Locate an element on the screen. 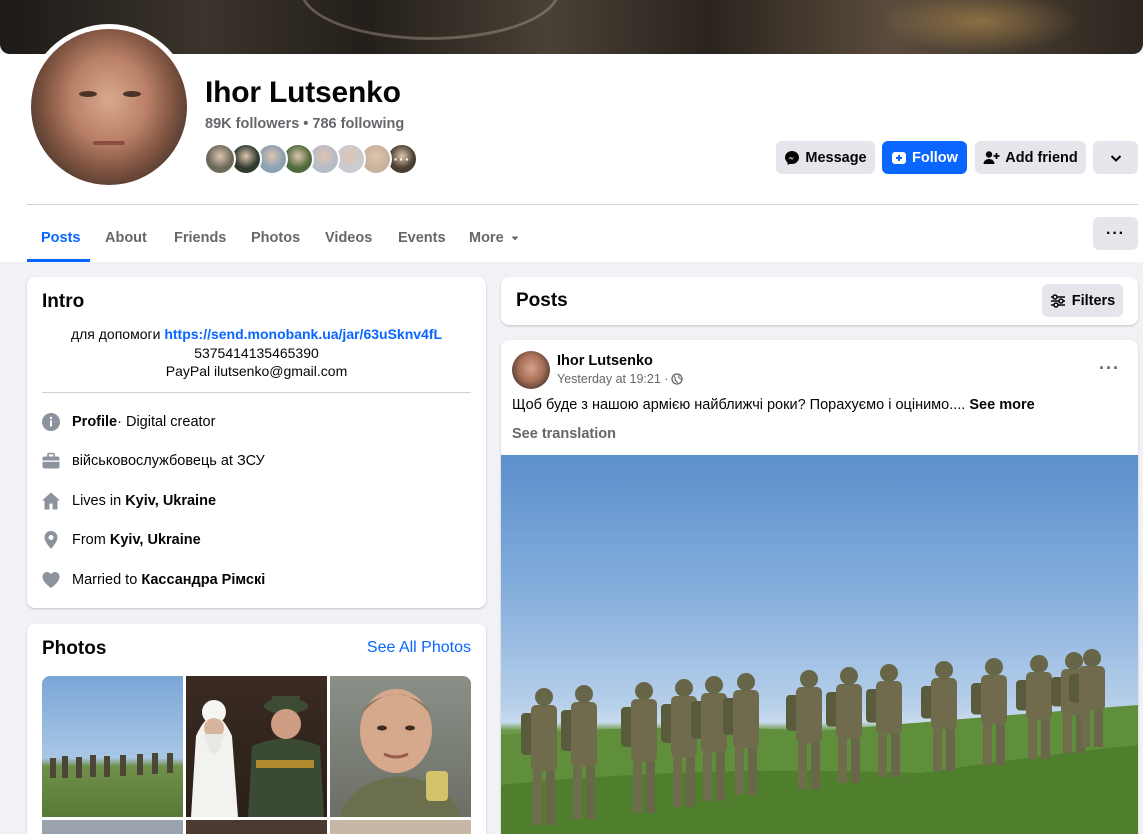 The width and height of the screenshot is (1143, 834). filters-icon is located at coordinates (1057, 300).